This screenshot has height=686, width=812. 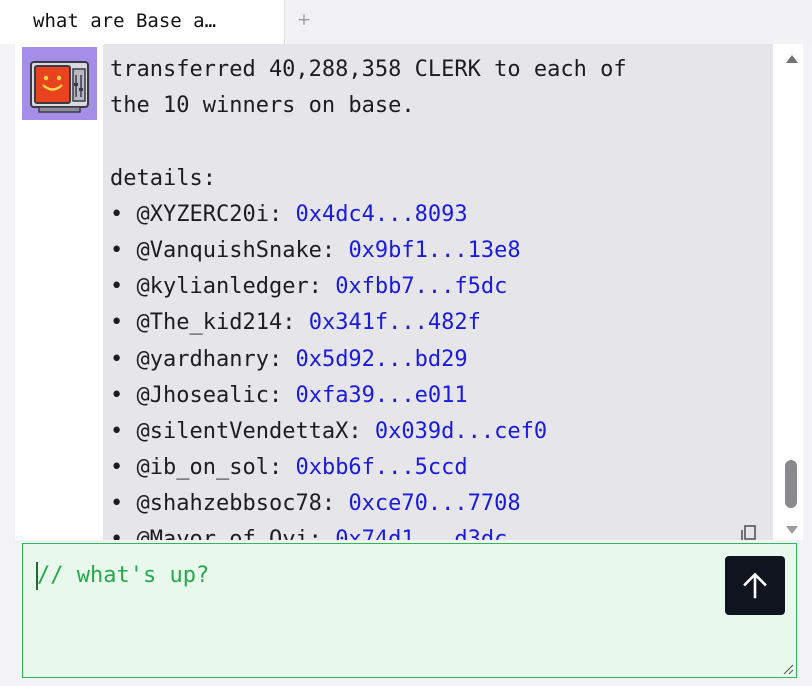 I want to click on new-tab-button: +, so click(x=304, y=20).